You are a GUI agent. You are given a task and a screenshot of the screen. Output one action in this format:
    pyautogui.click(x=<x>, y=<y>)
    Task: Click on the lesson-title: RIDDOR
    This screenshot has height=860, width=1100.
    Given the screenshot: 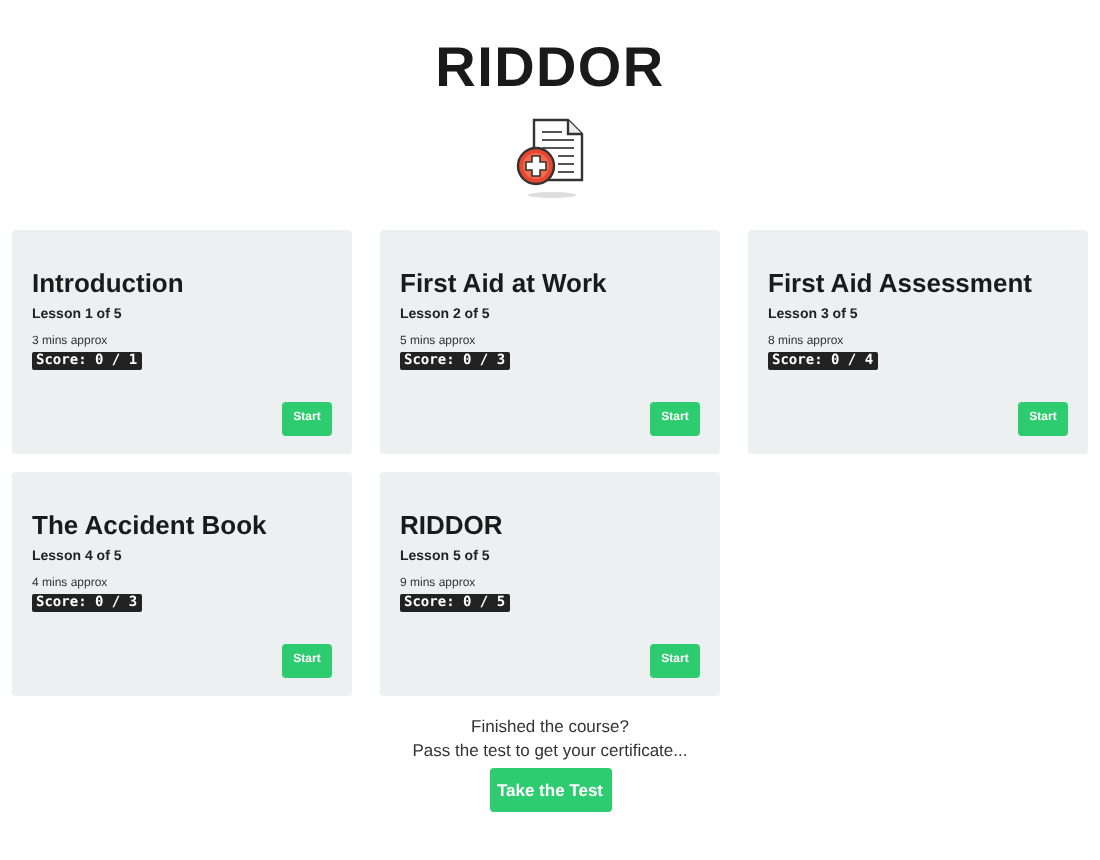 What is the action you would take?
    pyautogui.click(x=452, y=526)
    